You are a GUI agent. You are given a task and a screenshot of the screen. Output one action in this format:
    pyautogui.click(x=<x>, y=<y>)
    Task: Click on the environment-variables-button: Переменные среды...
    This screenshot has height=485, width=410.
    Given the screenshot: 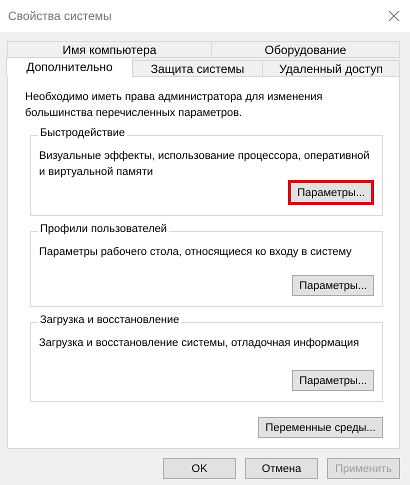 What is the action you would take?
    pyautogui.click(x=320, y=427)
    